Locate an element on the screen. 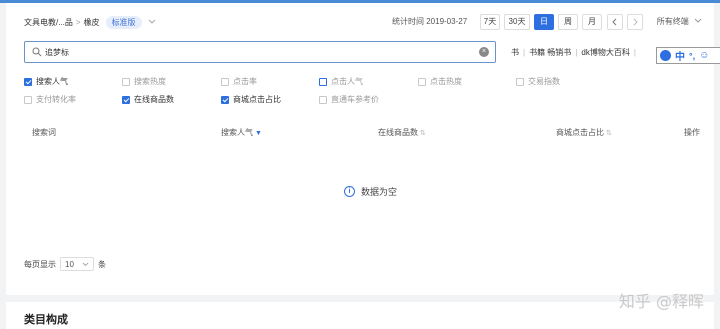 This screenshot has height=329, width=720. clear-icon: × is located at coordinates (484, 52).